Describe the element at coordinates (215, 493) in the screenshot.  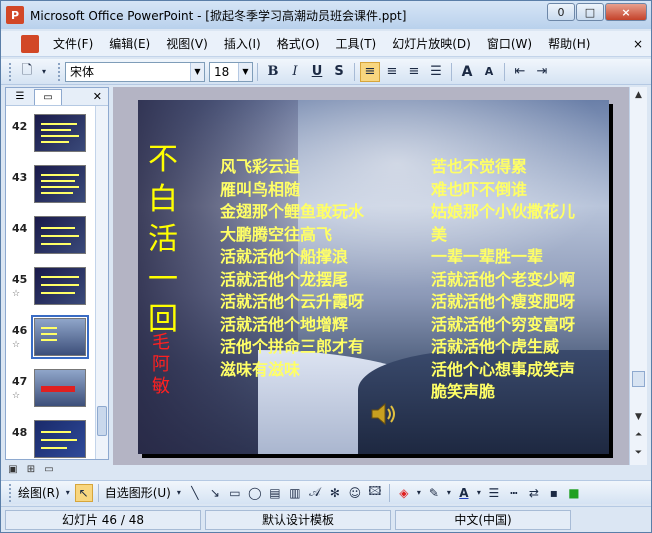
I see `arrow-tool-icon: ↘` at that location.